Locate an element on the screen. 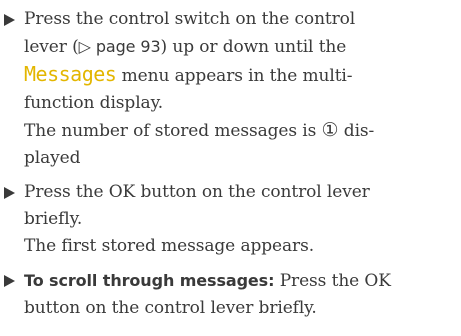 This screenshot has height=336, width=461. callout-marker: ① is located at coordinates (330, 130).